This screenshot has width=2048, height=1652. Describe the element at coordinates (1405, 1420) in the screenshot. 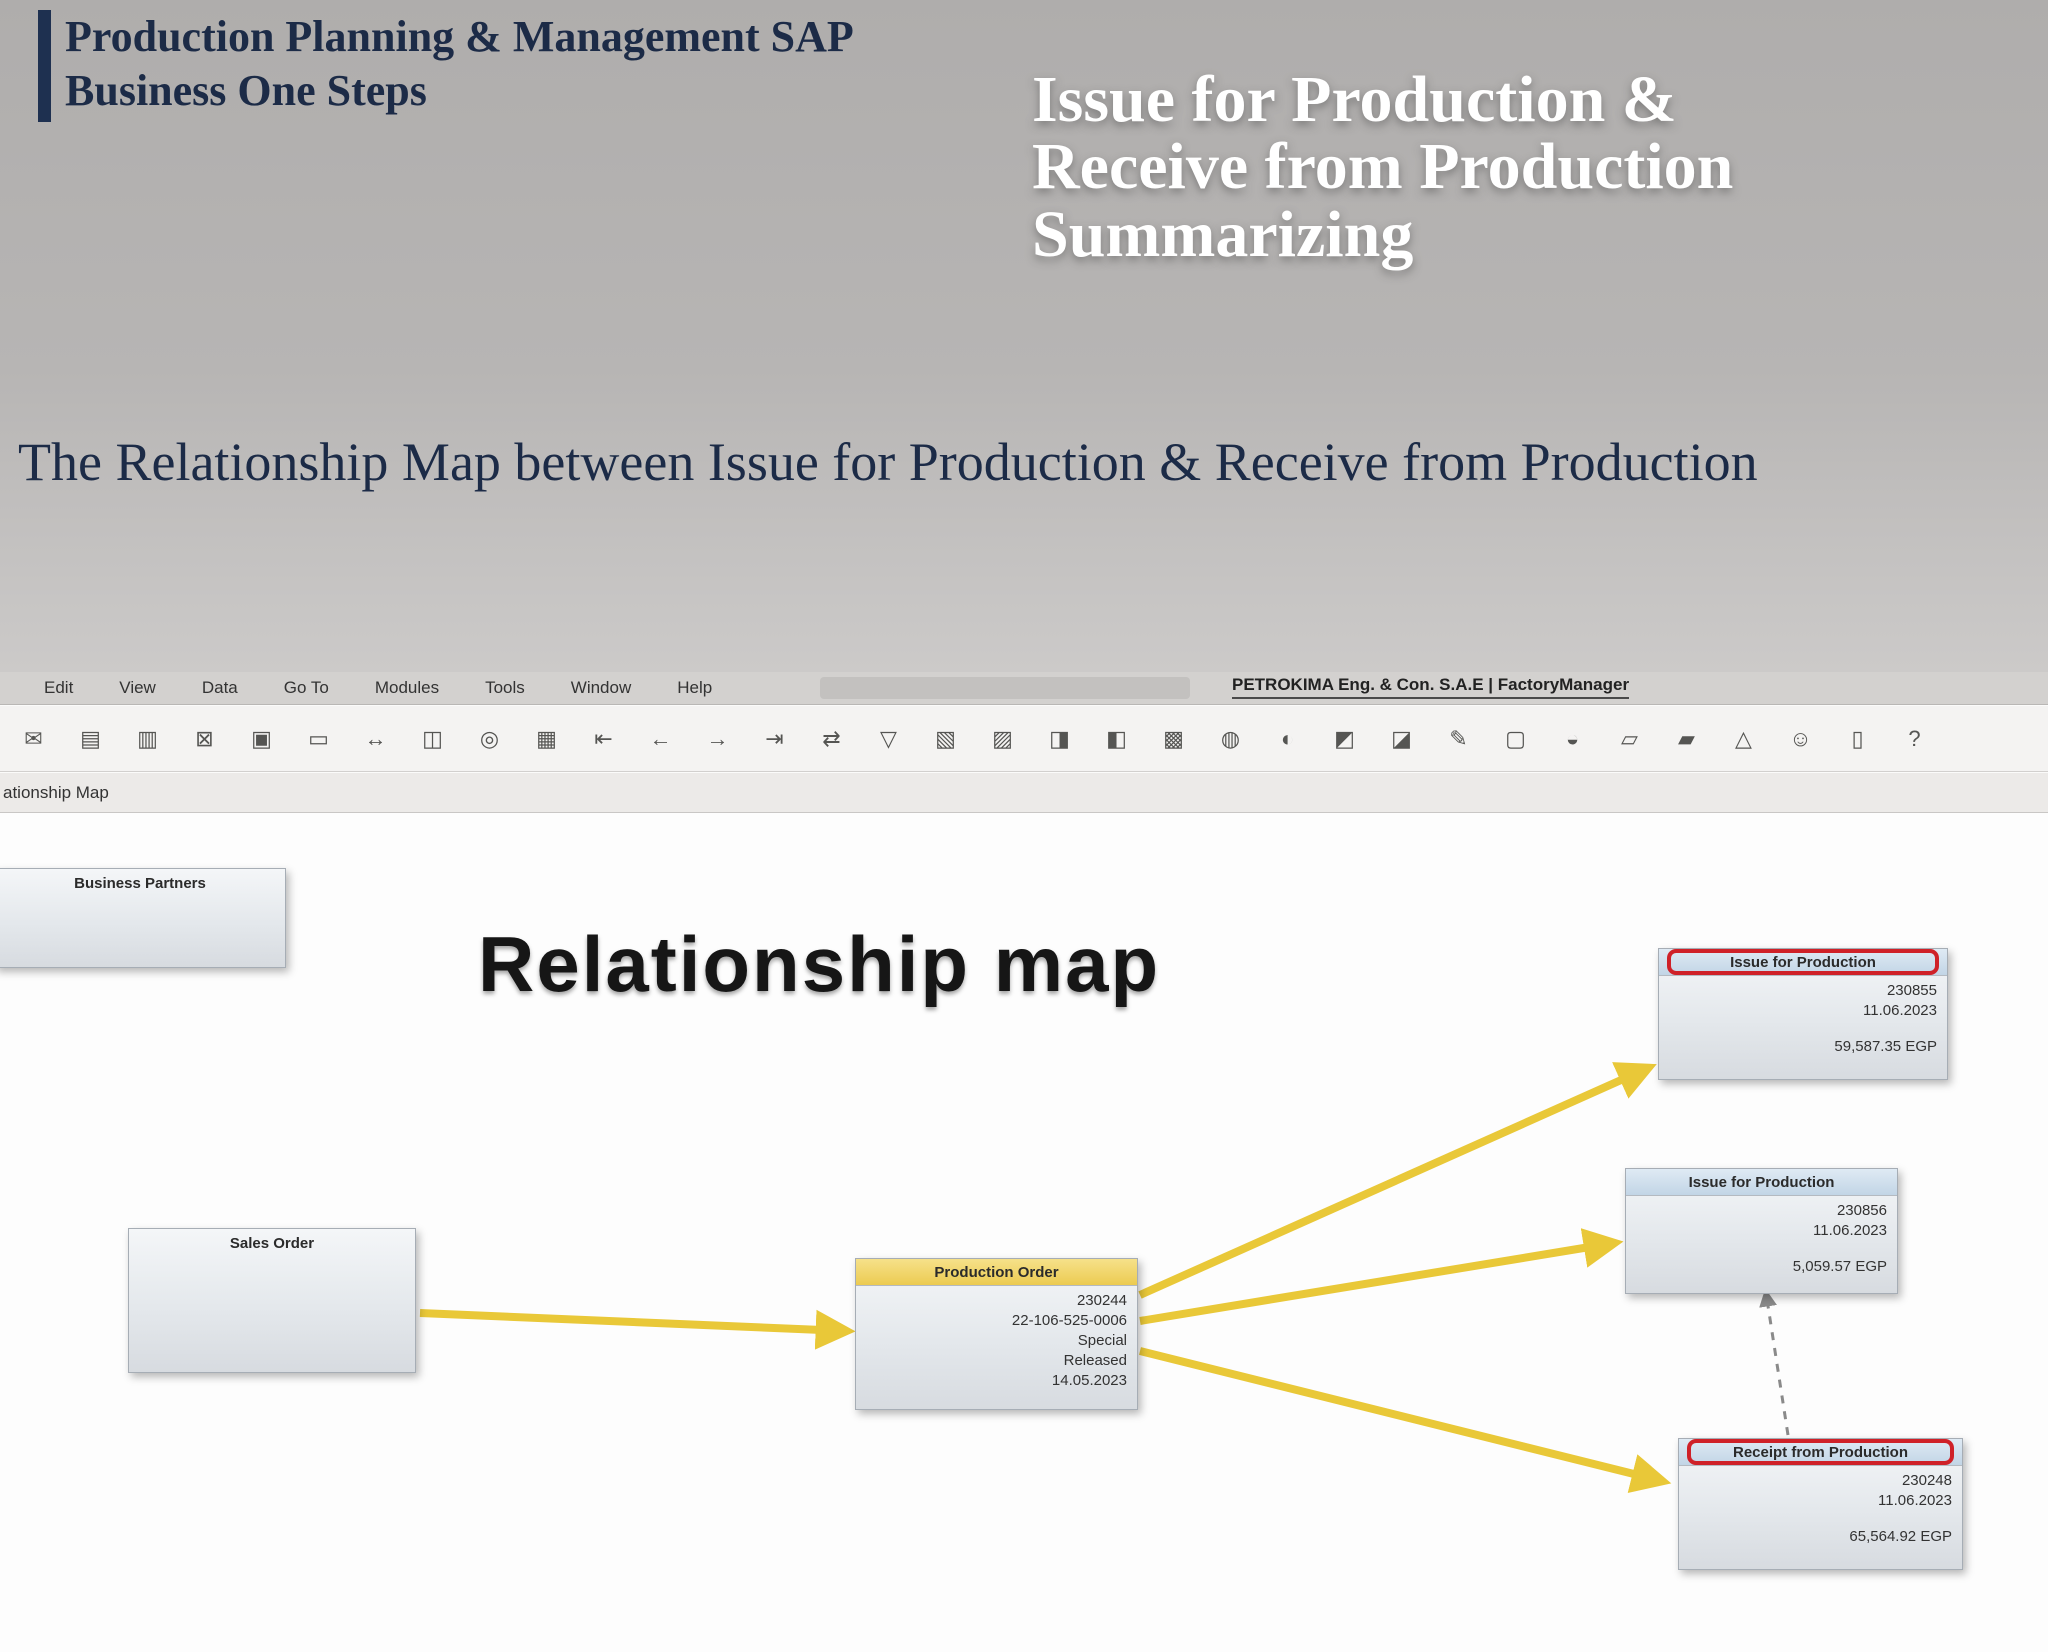

I see `arrow-production-to-receipt` at that location.